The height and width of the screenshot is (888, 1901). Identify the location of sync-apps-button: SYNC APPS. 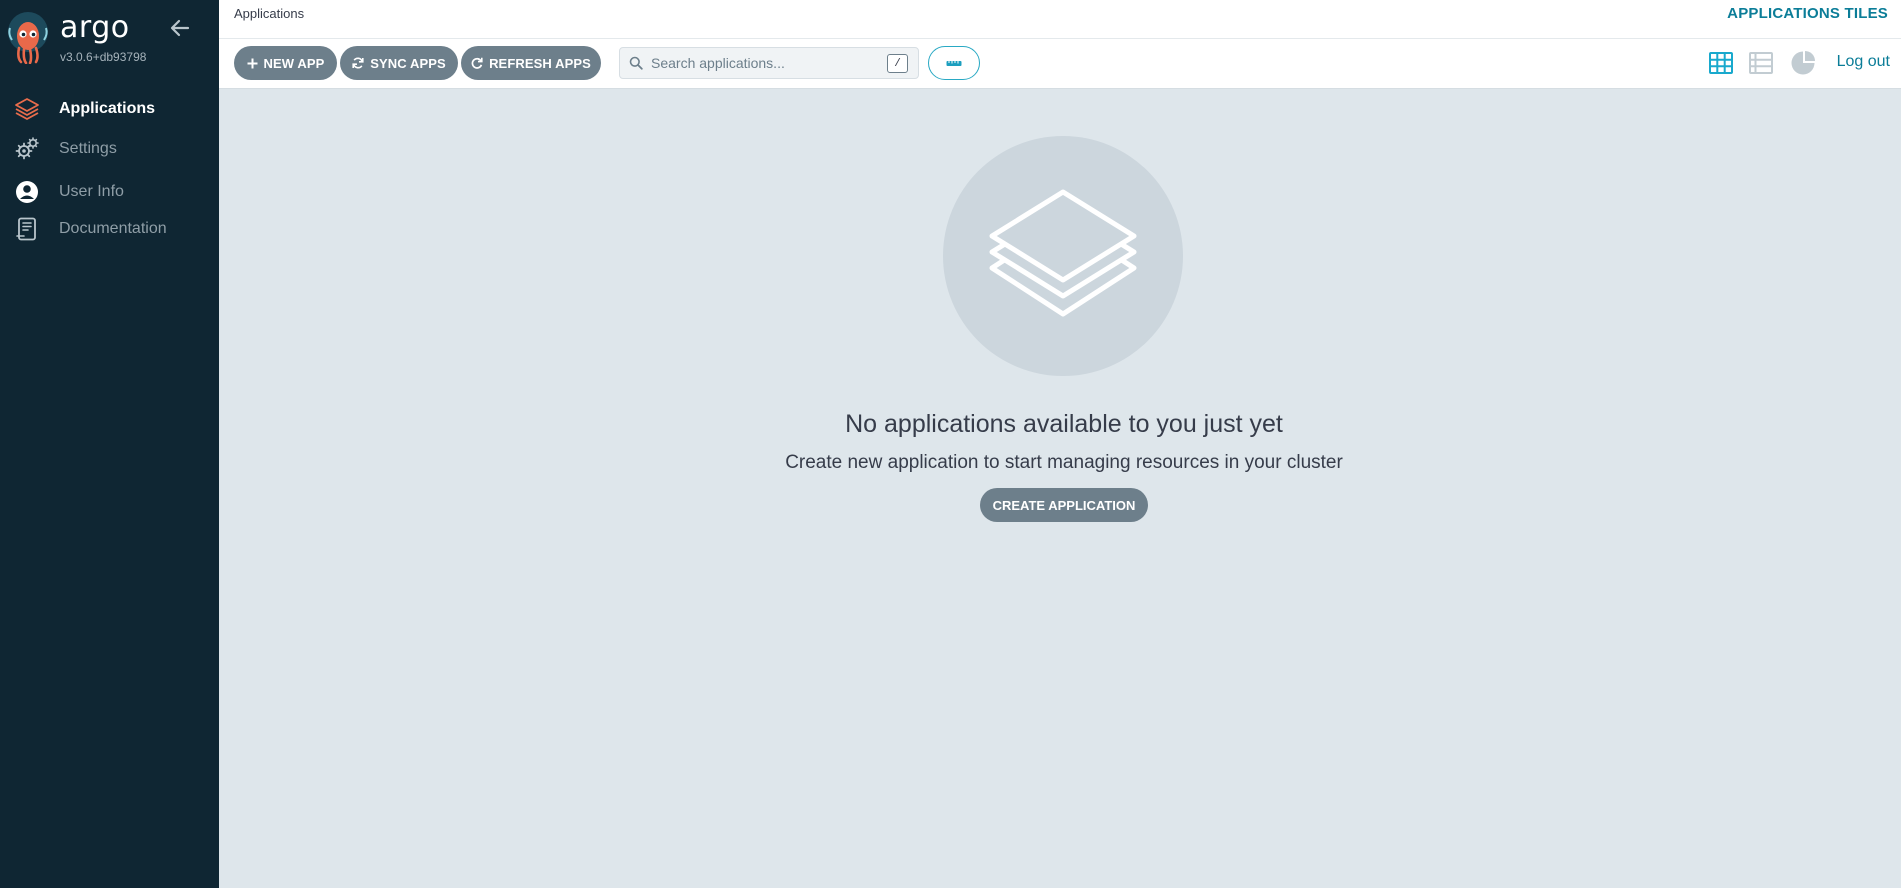
(399, 63).